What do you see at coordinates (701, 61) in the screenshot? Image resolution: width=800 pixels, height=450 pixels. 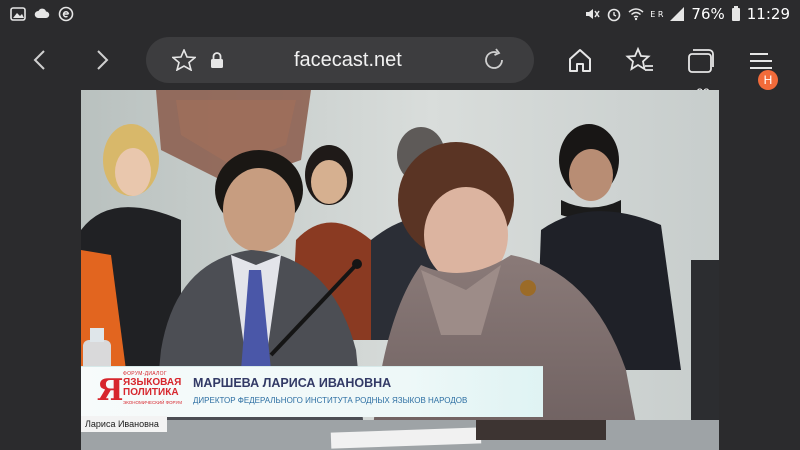 I see `tabs-icon` at bounding box center [701, 61].